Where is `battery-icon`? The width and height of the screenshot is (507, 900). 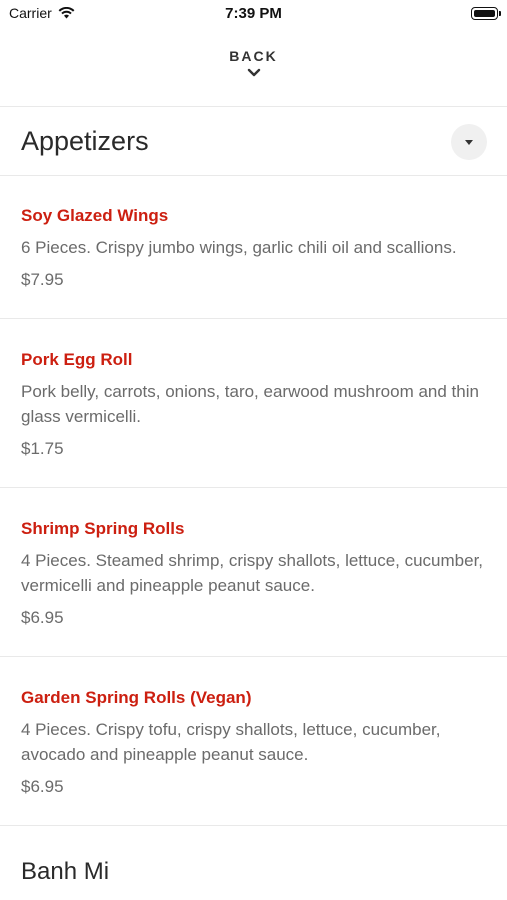
battery-icon is located at coordinates (486, 13).